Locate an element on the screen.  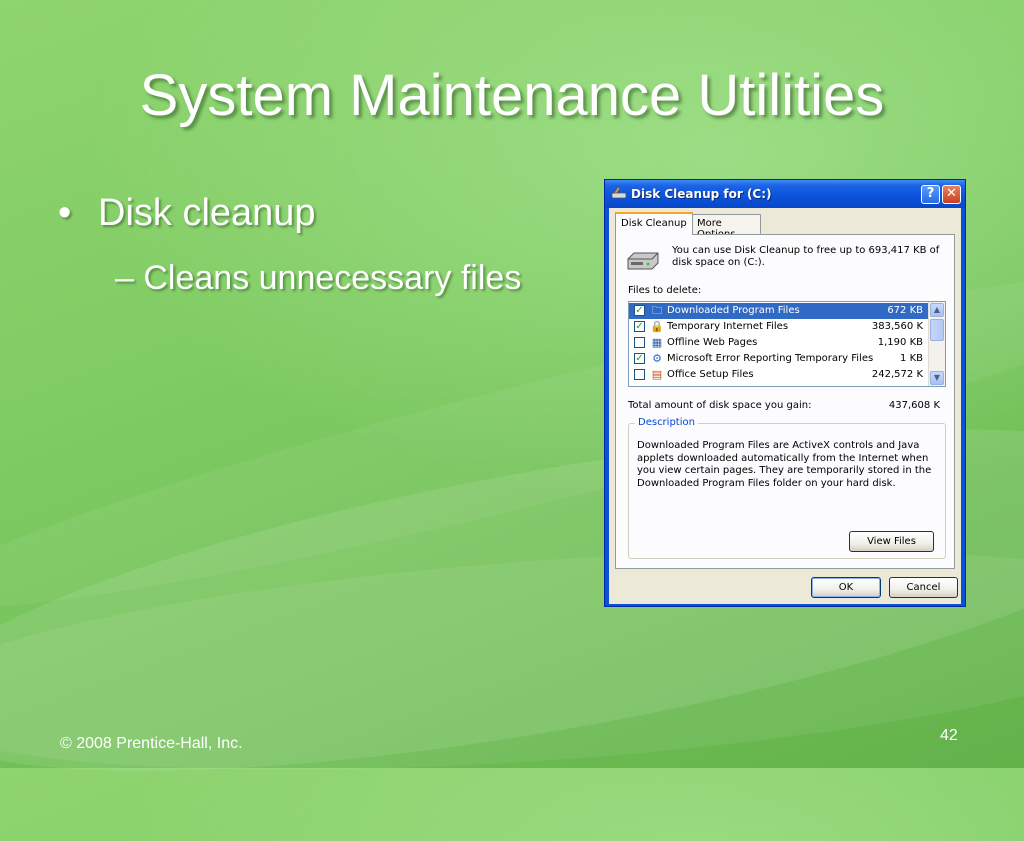
file-category-name: Office Setup Files is located at coordinates (710, 374).